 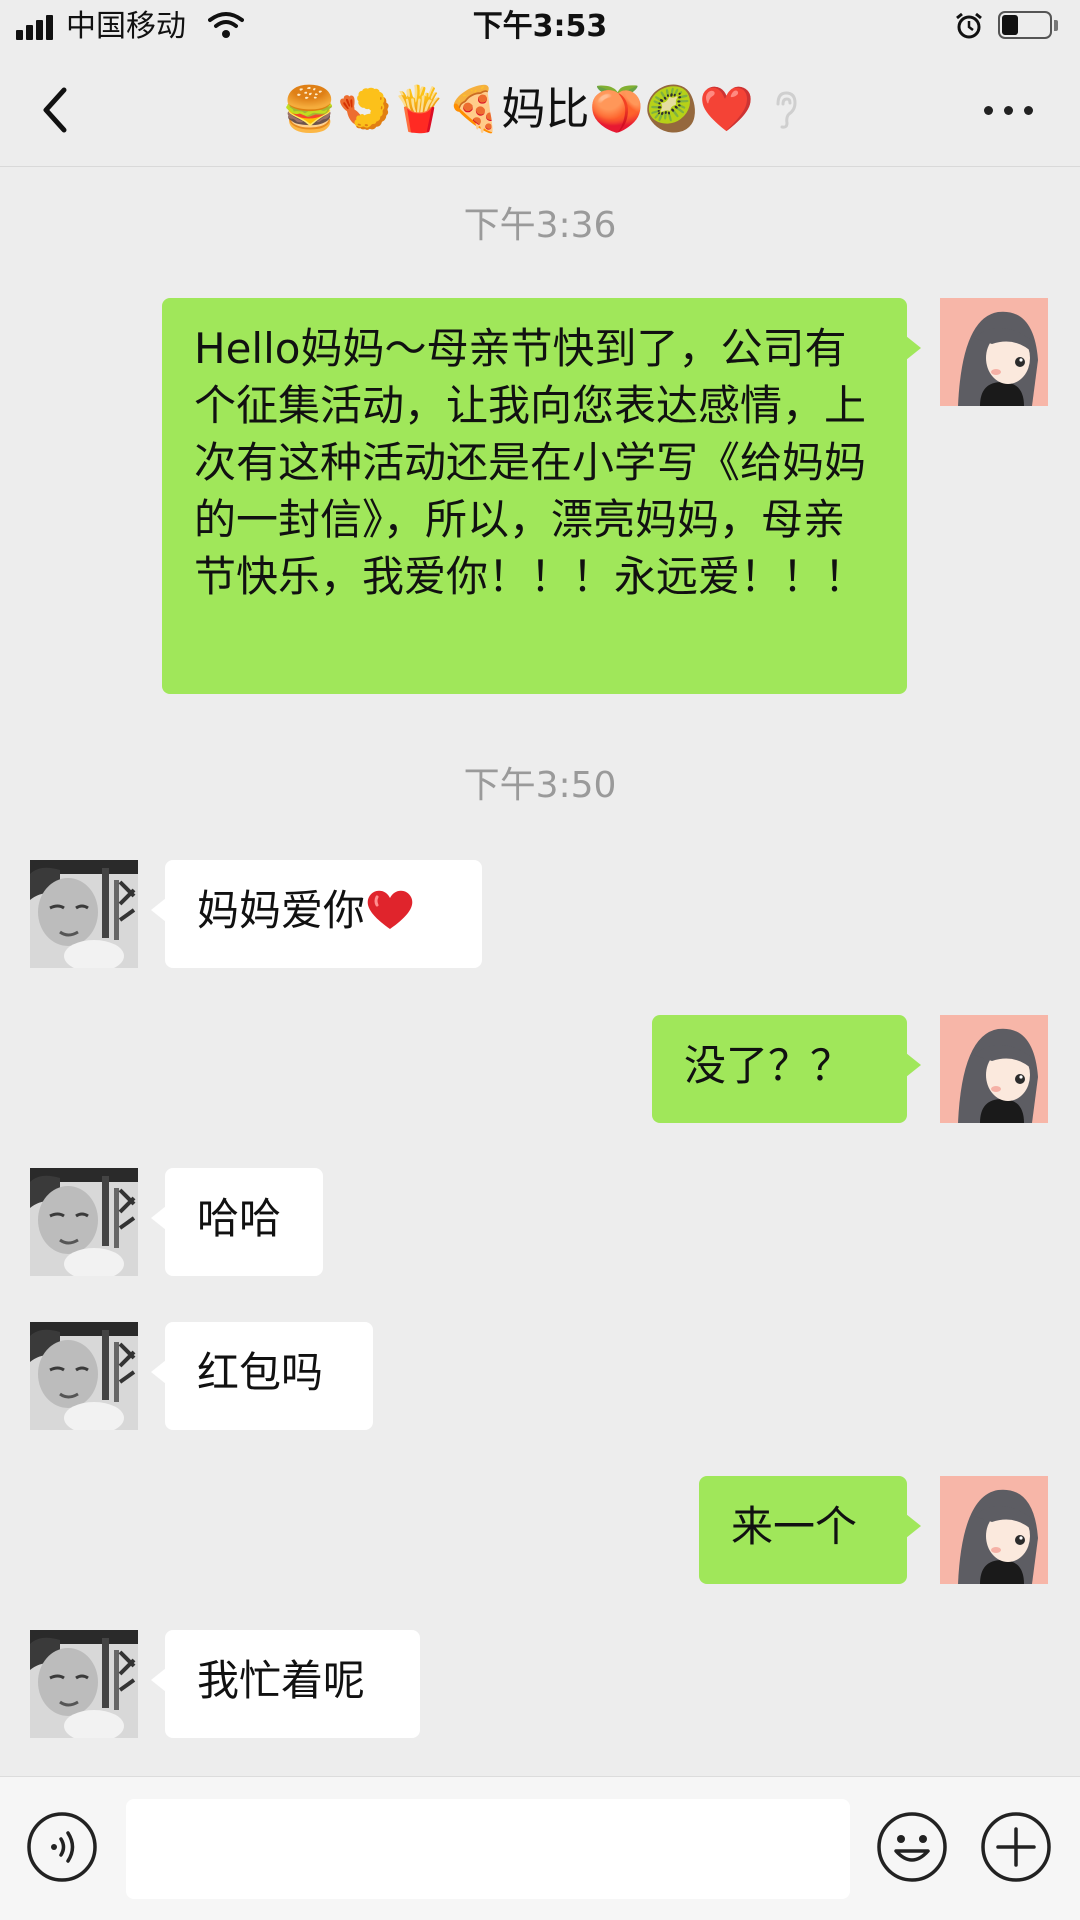 I want to click on emoji-icon, so click(x=912, y=1847).